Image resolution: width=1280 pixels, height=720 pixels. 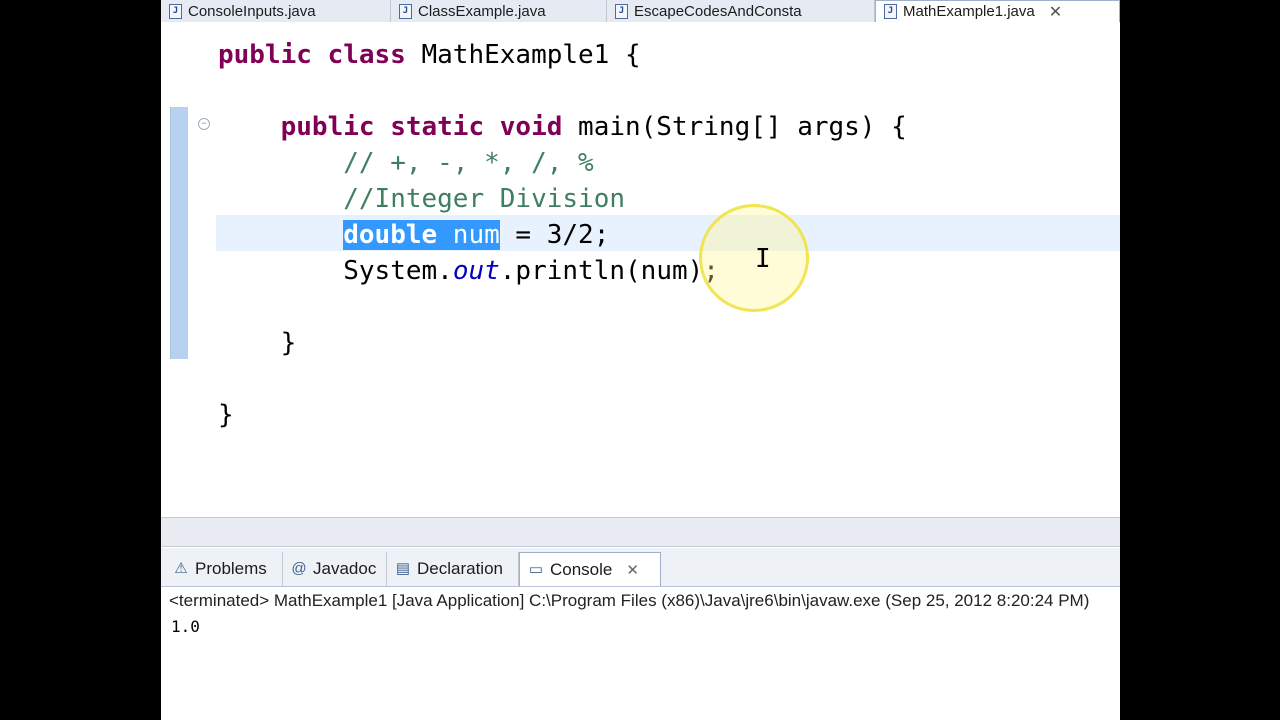 What do you see at coordinates (181, 568) in the screenshot?
I see `problems-icon: ⚠` at bounding box center [181, 568].